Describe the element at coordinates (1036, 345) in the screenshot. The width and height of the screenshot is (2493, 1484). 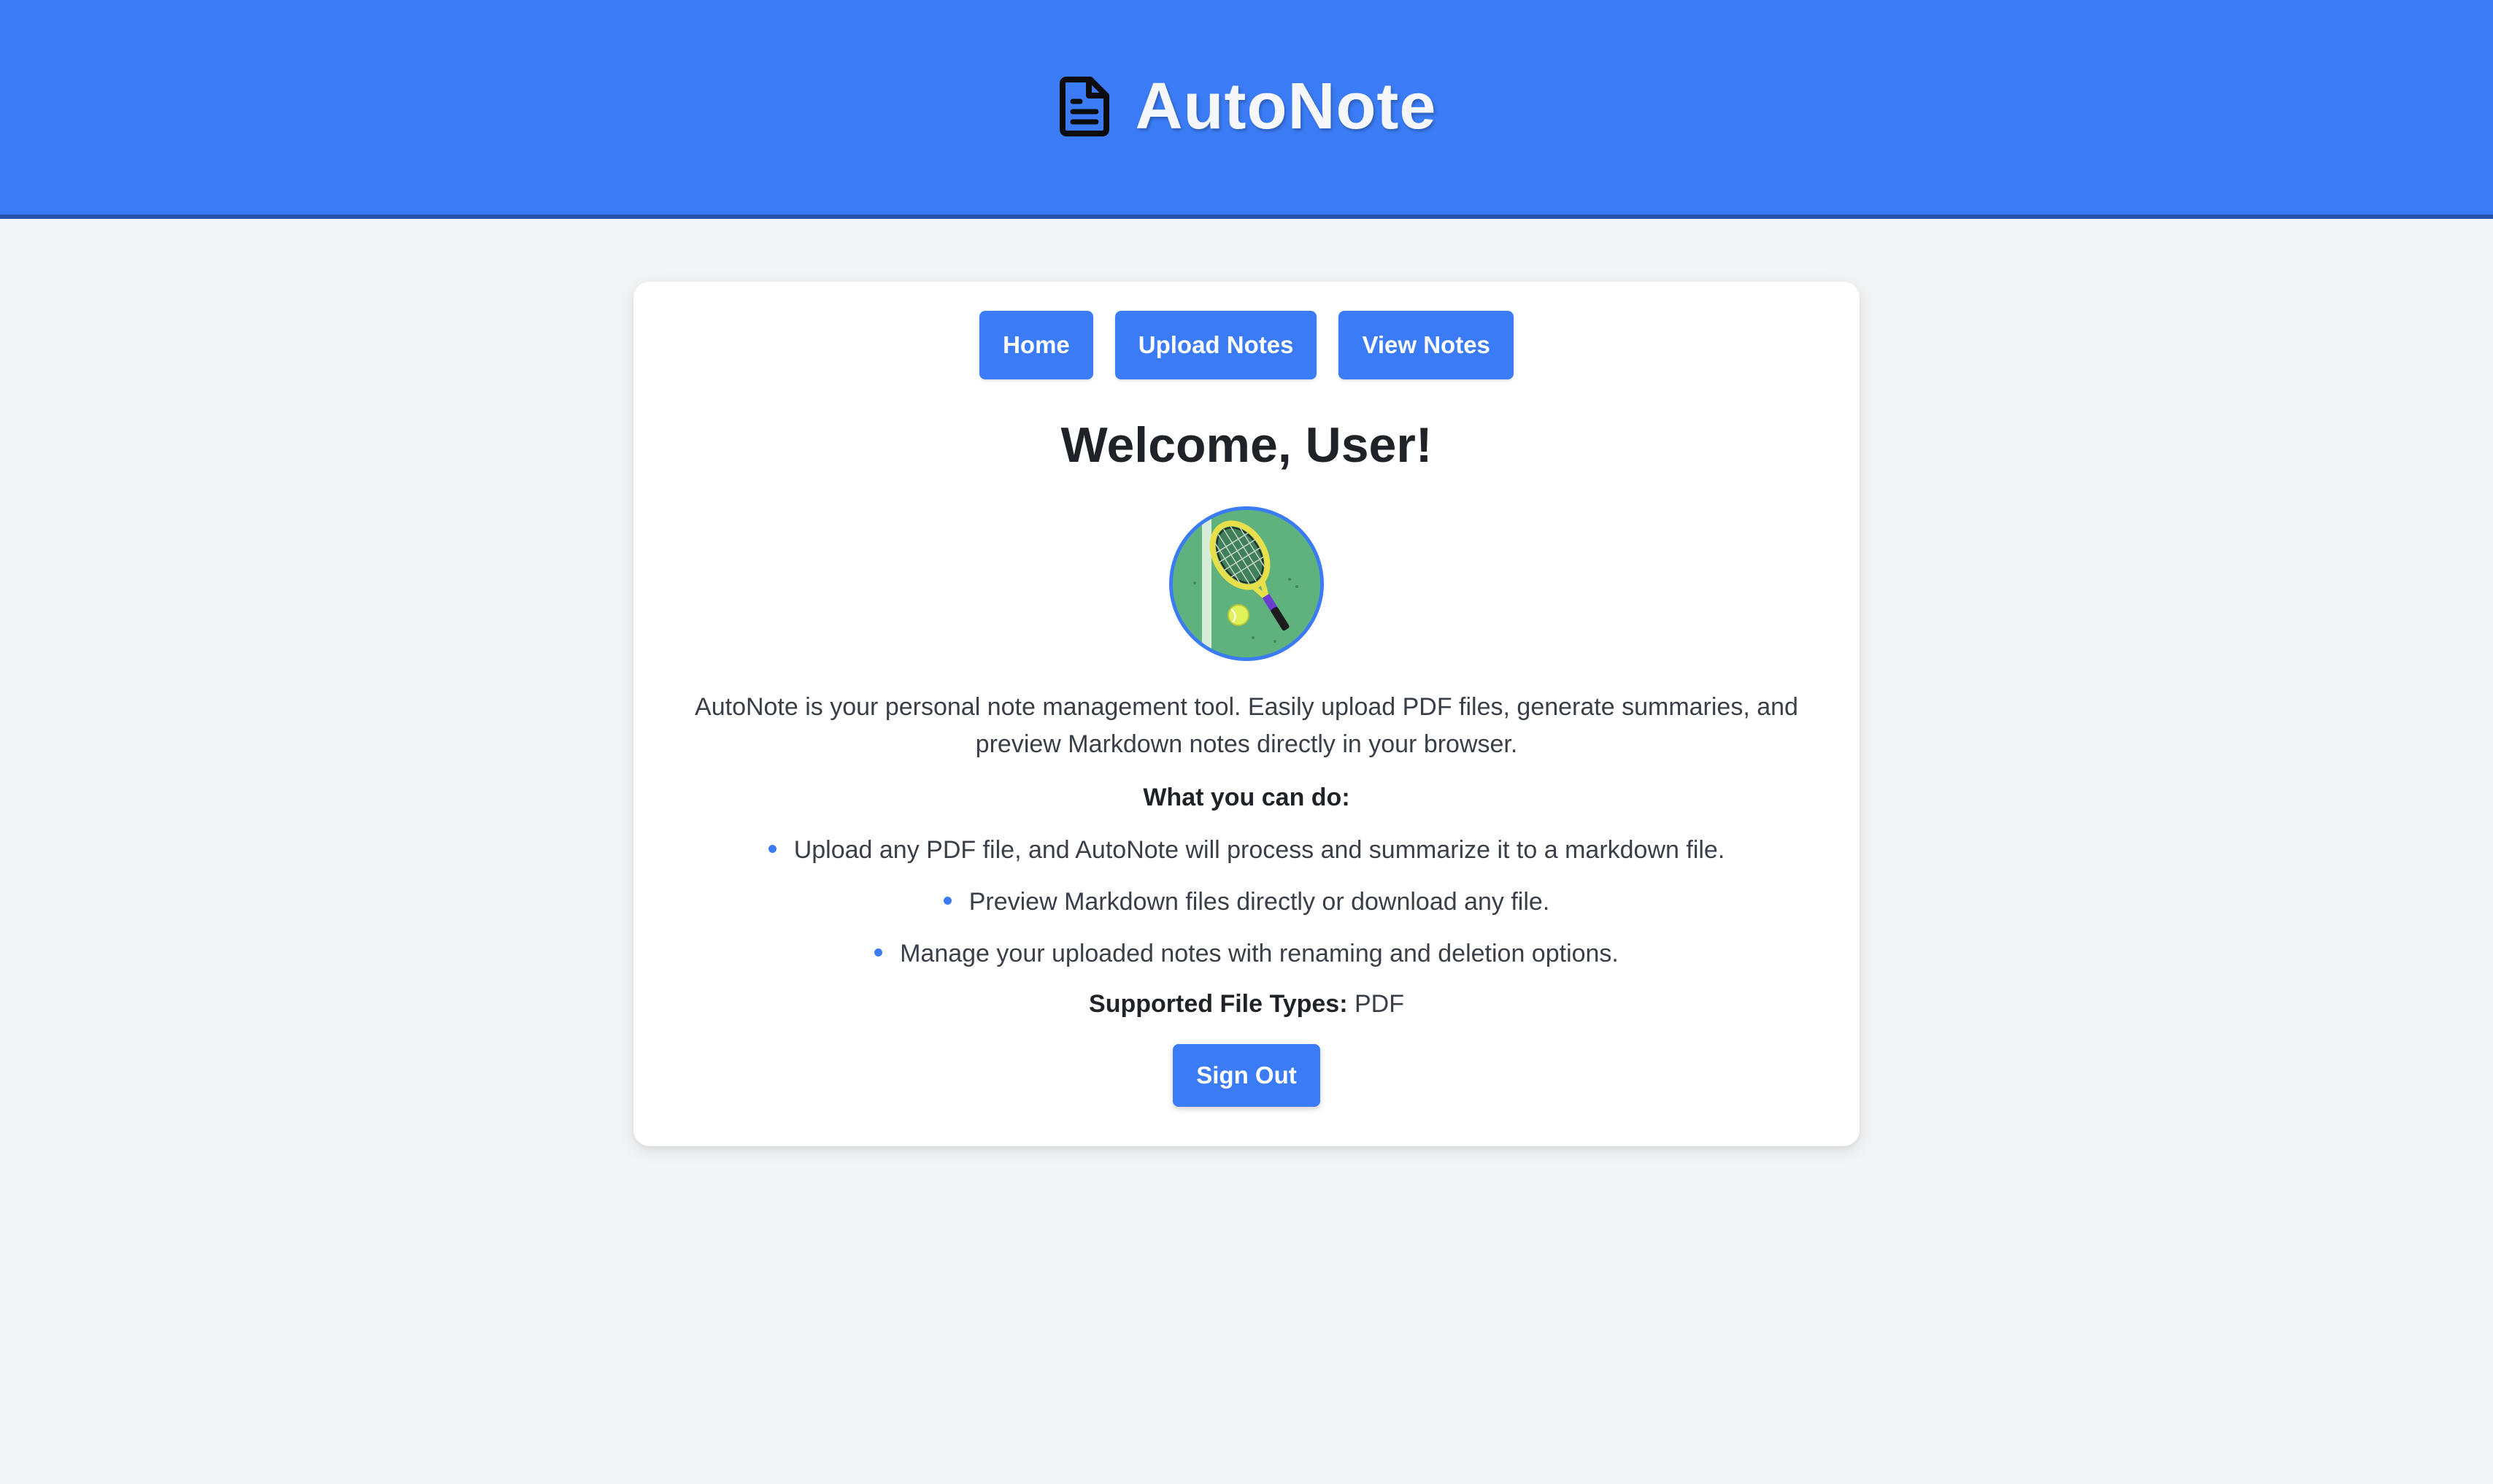
I see `nav-home-button: Home` at that location.